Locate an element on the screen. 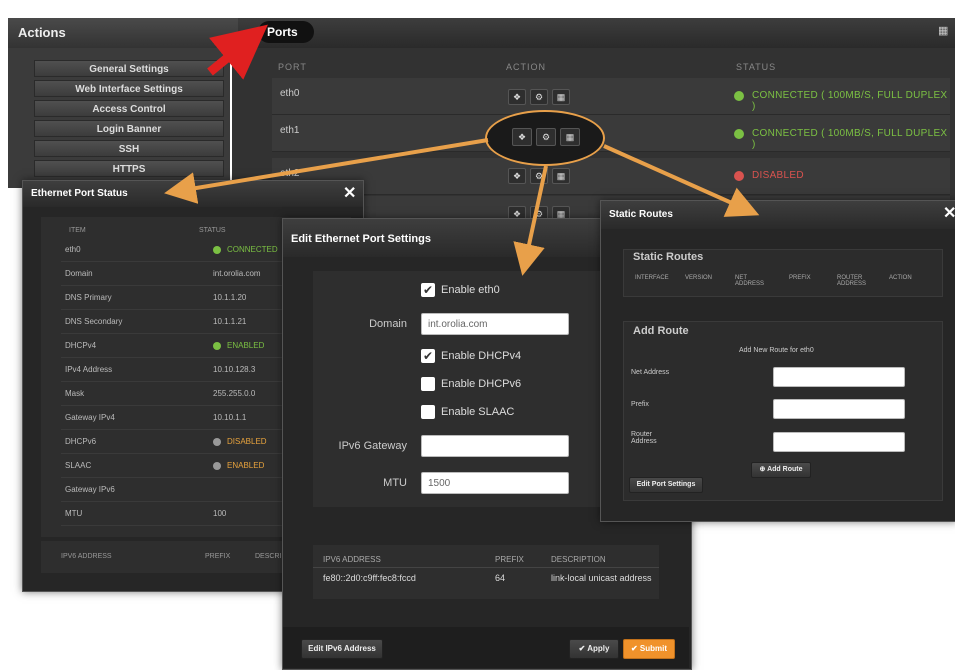 The image size is (955, 670). enable-dhcpv6-checkbox is located at coordinates (428, 384).